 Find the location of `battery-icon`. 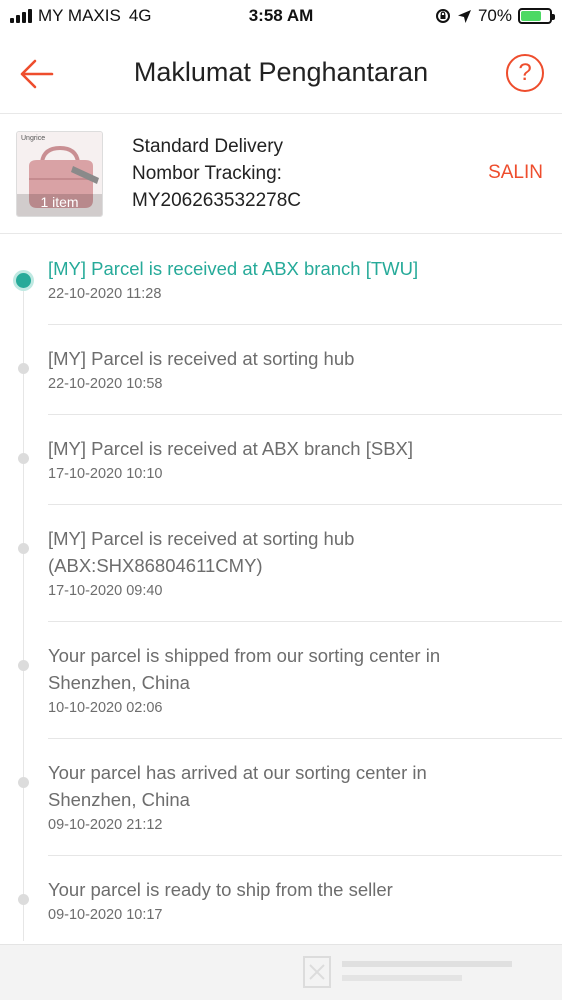

battery-icon is located at coordinates (536, 16).